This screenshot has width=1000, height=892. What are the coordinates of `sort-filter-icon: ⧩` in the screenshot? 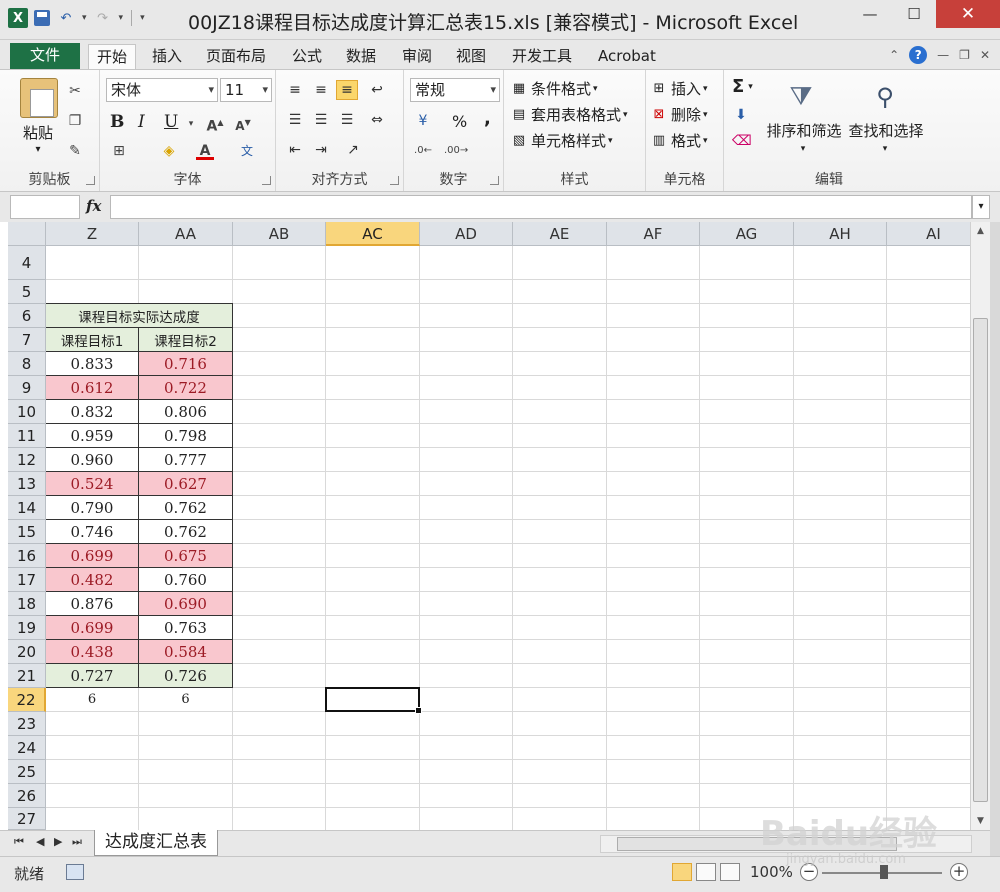 It's located at (801, 97).